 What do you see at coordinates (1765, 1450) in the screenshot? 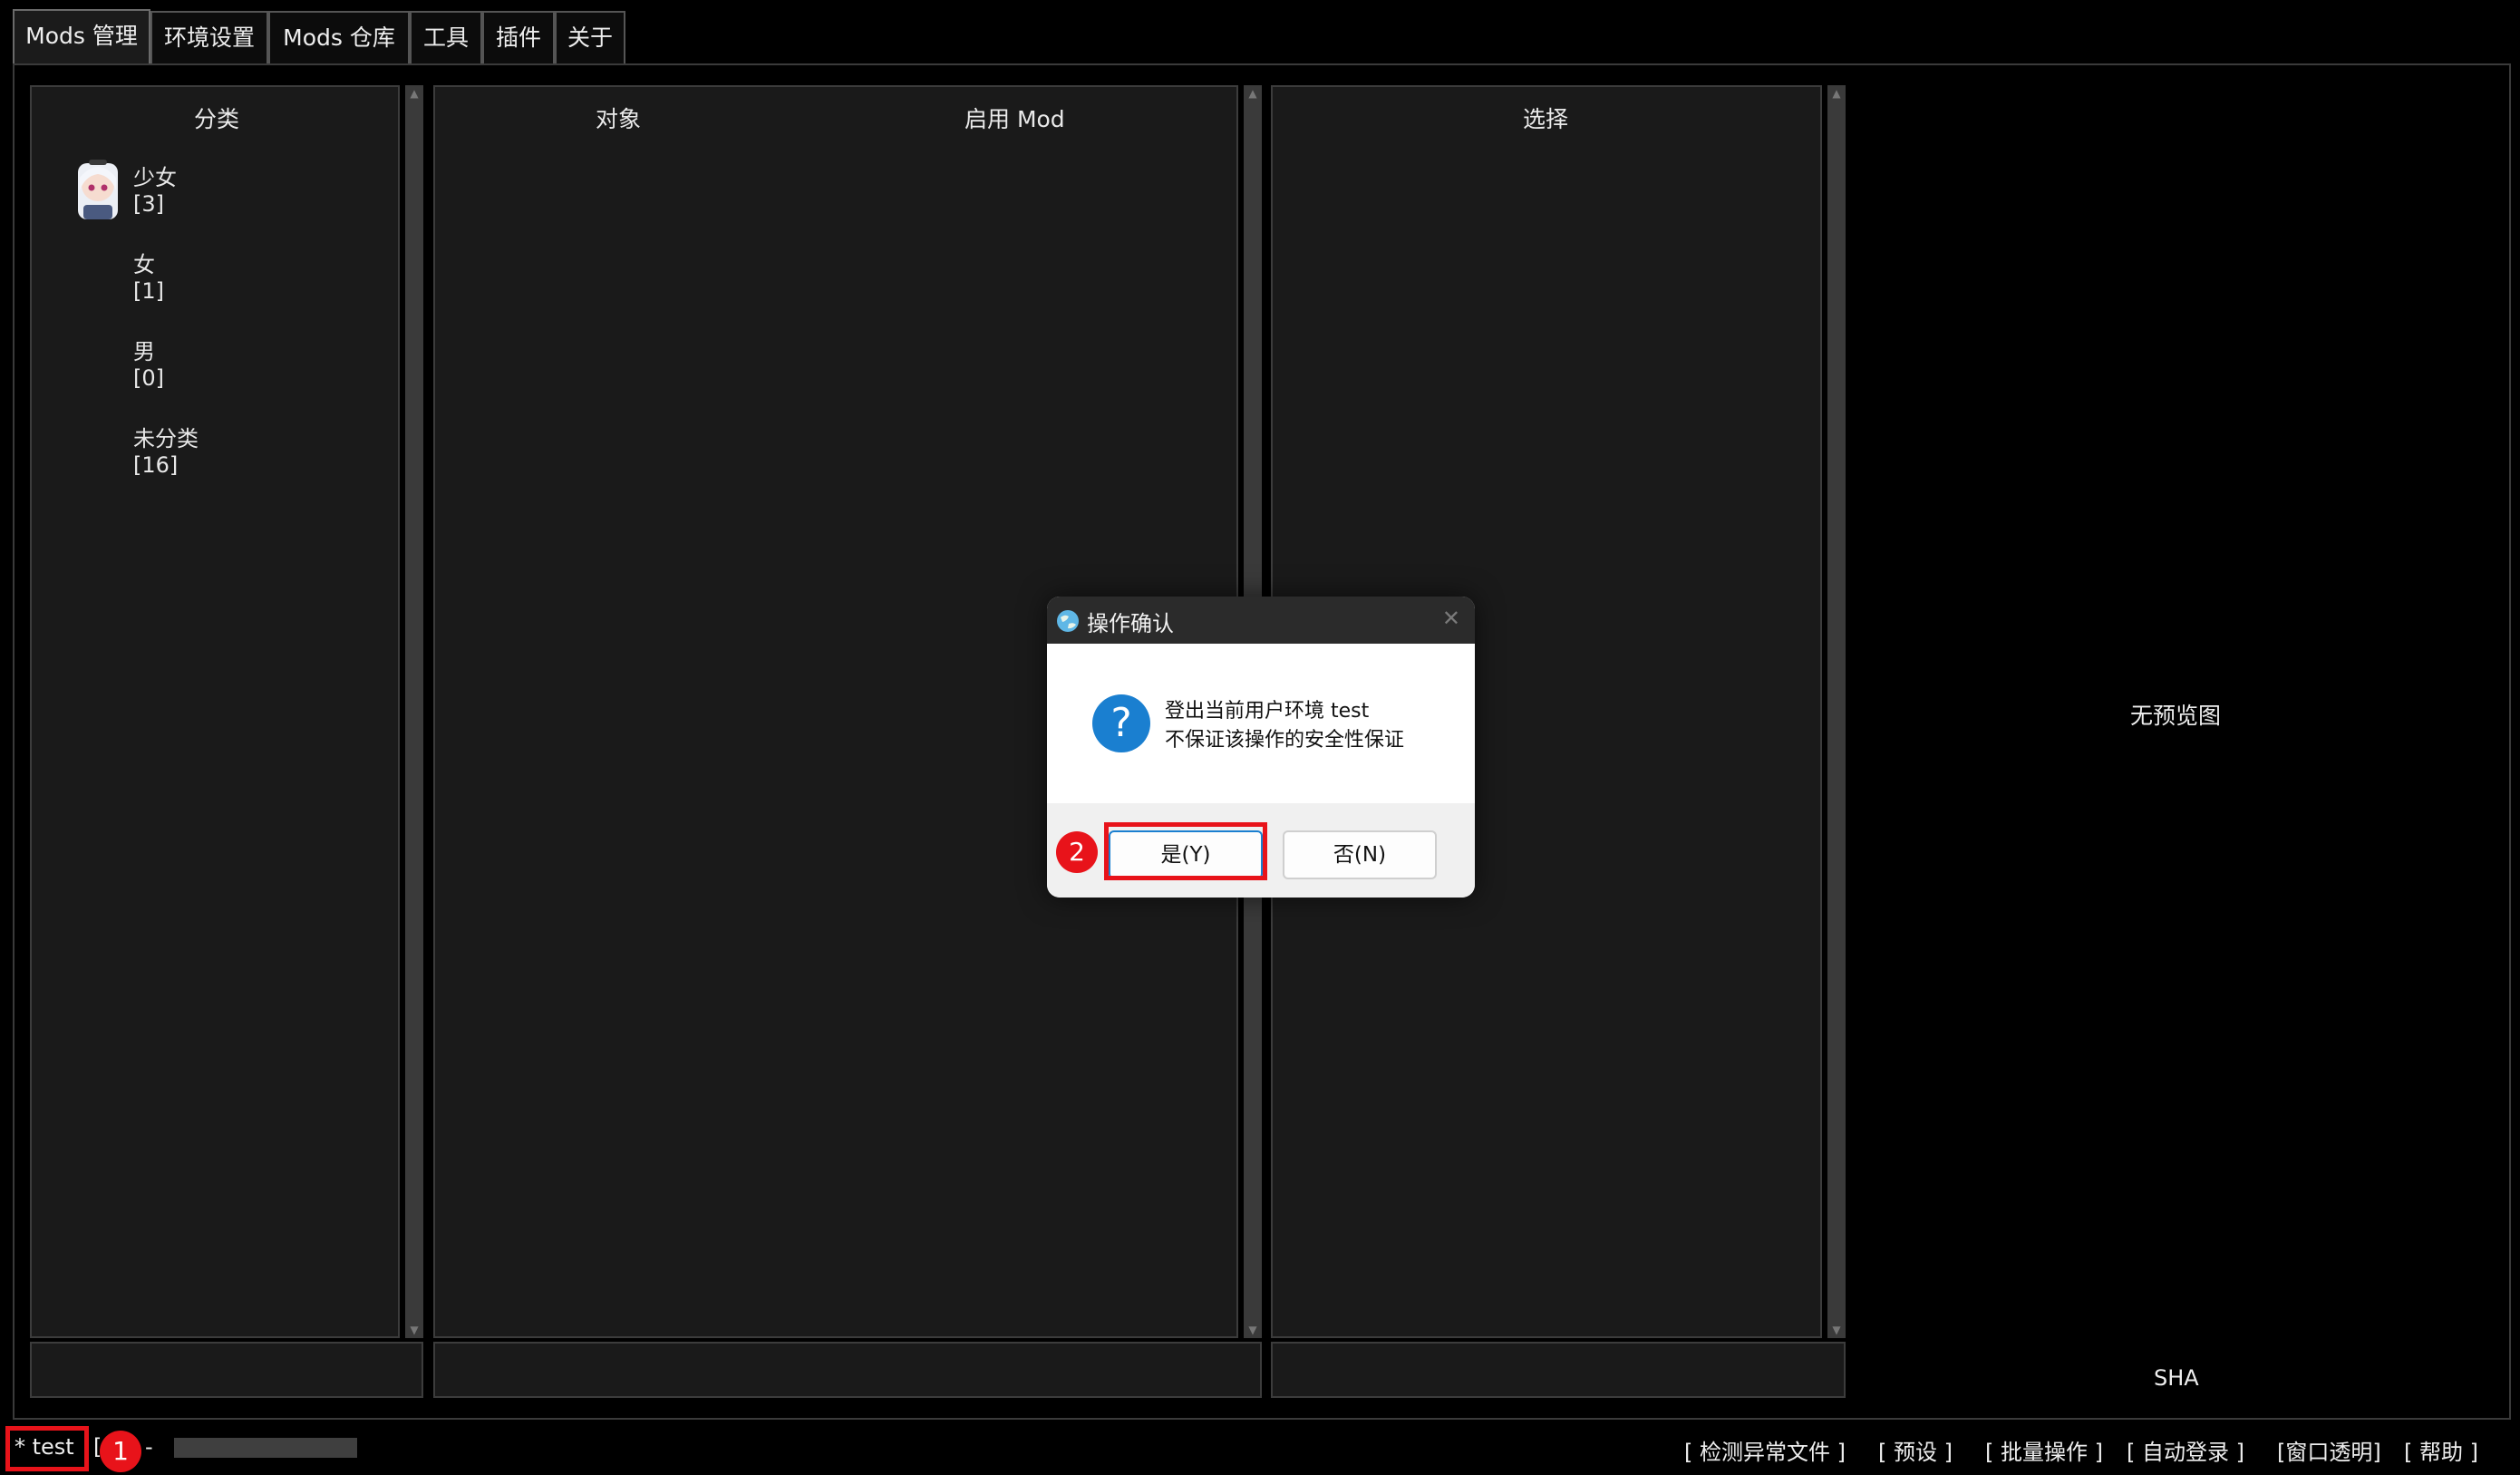
I see `link-detect-abnormal-files: [ 检测异常文件 ]` at bounding box center [1765, 1450].